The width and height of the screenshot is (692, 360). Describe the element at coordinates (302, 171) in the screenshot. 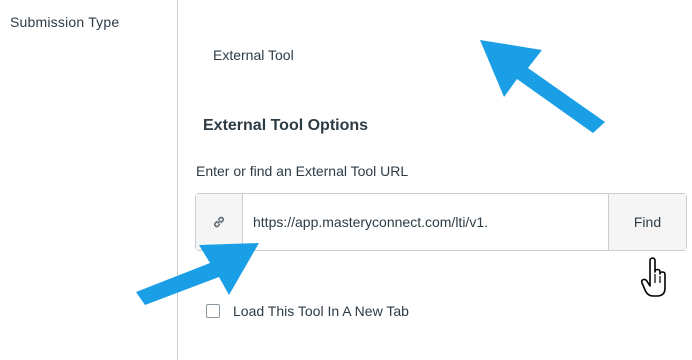

I see `url-field-label: Enter or find an External Tool URL` at that location.